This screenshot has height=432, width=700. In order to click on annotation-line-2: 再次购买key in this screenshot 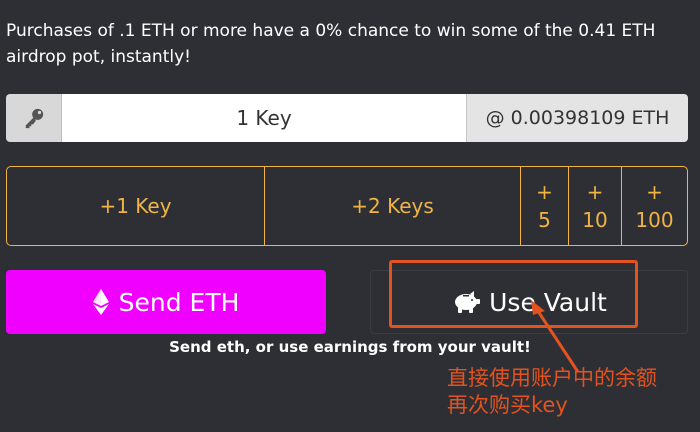, I will do `click(507, 405)`.